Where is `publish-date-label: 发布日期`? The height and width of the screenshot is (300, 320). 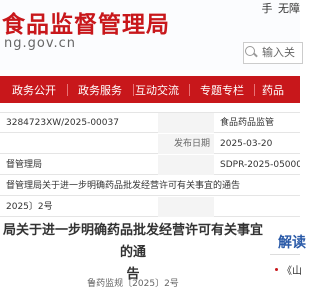
publish-date-label: 发布日期 is located at coordinates (186, 144).